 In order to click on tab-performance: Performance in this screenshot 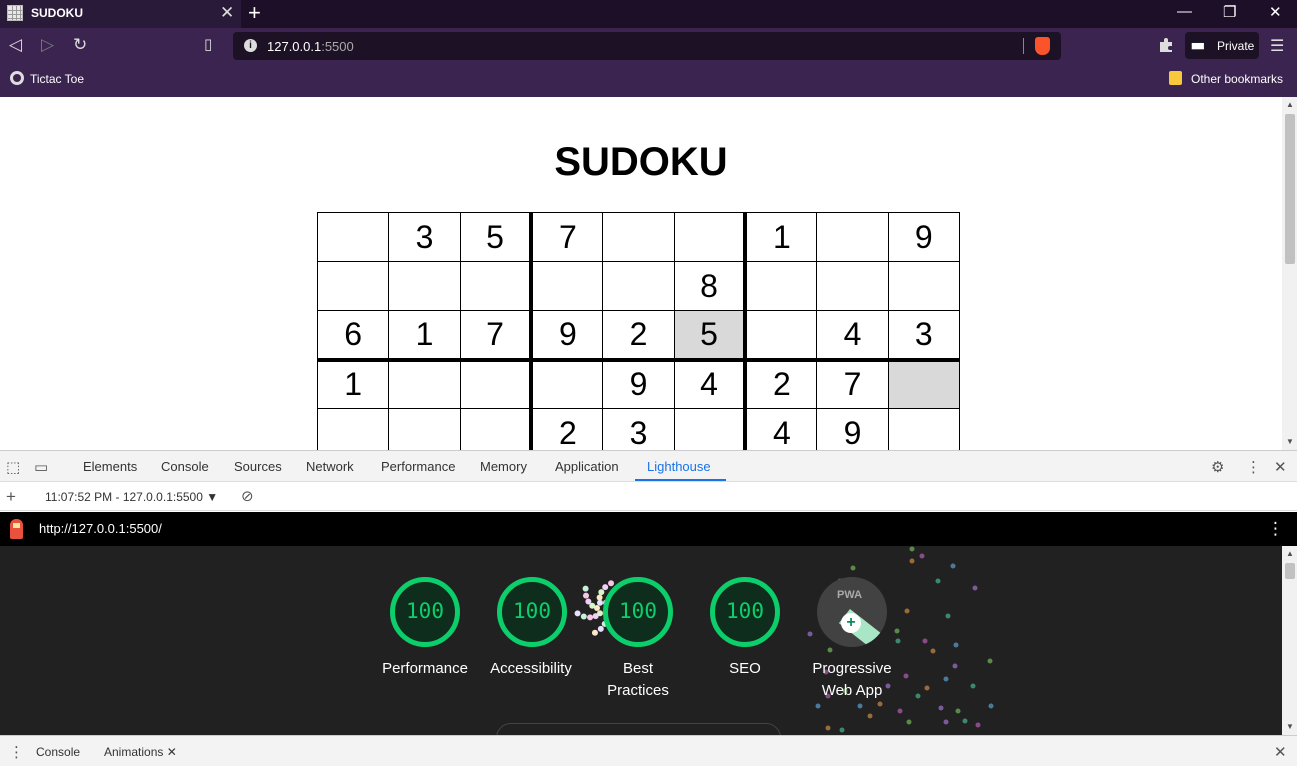, I will do `click(418, 466)`.